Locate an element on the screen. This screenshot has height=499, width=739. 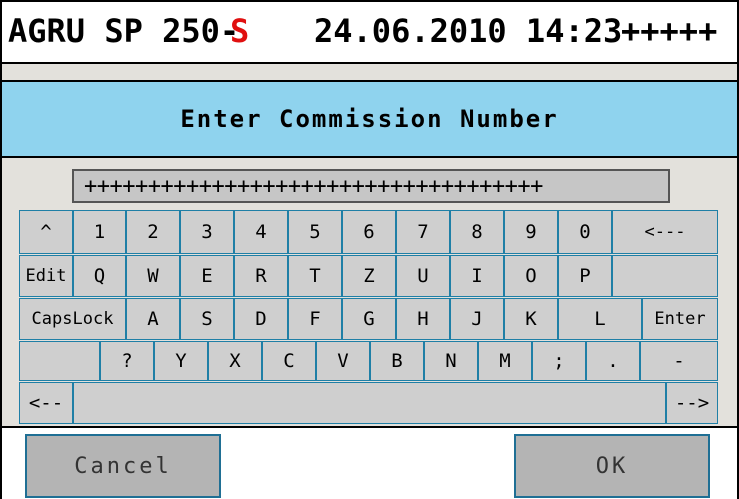
key-d: D is located at coordinates (261, 319).